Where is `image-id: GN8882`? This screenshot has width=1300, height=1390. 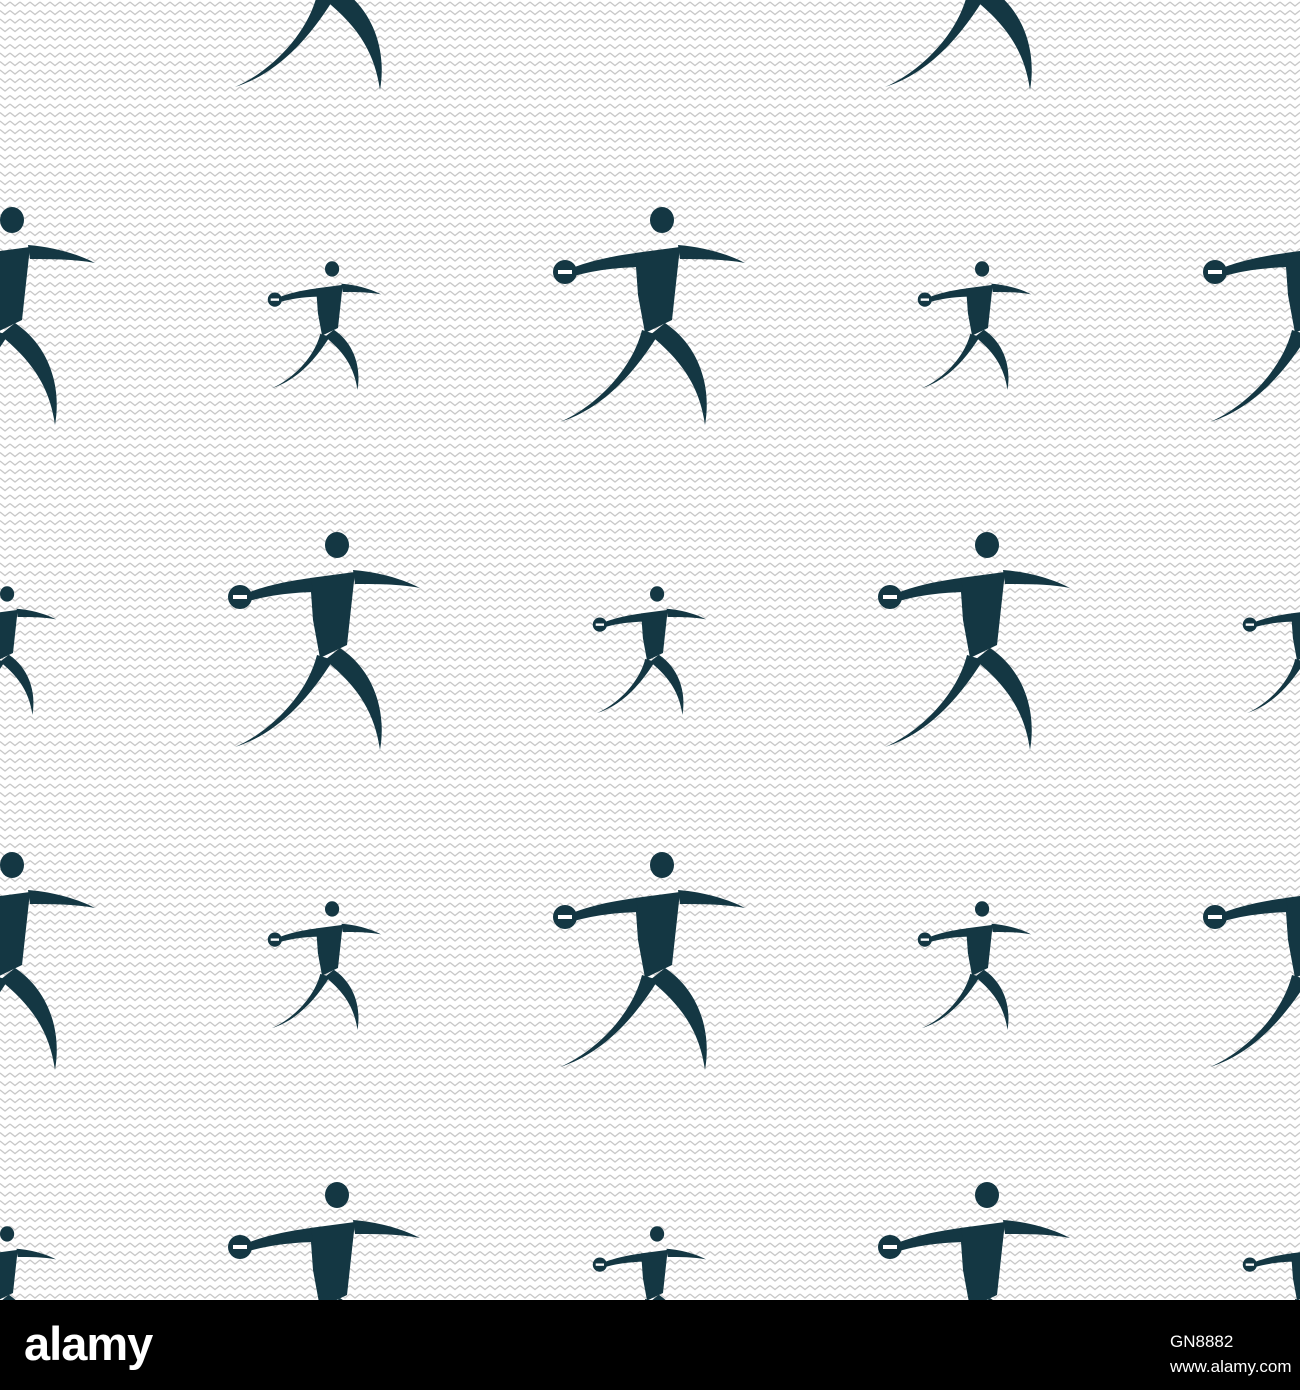
image-id: GN8882 is located at coordinates (1202, 1341).